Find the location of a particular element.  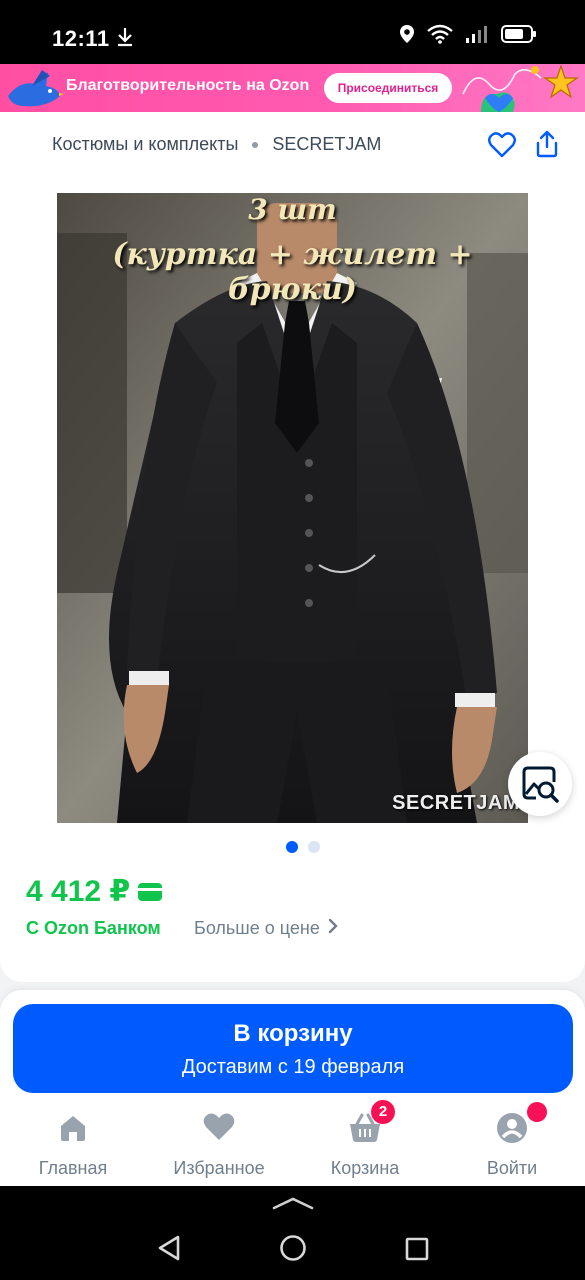

home-icon is located at coordinates (73, 1130).